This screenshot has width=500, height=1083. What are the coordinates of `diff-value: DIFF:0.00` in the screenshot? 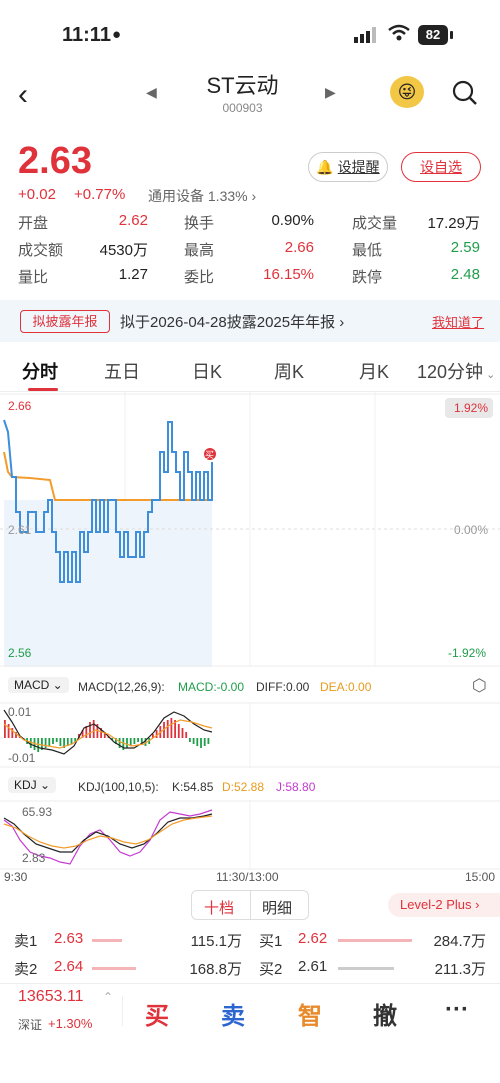 It's located at (283, 687).